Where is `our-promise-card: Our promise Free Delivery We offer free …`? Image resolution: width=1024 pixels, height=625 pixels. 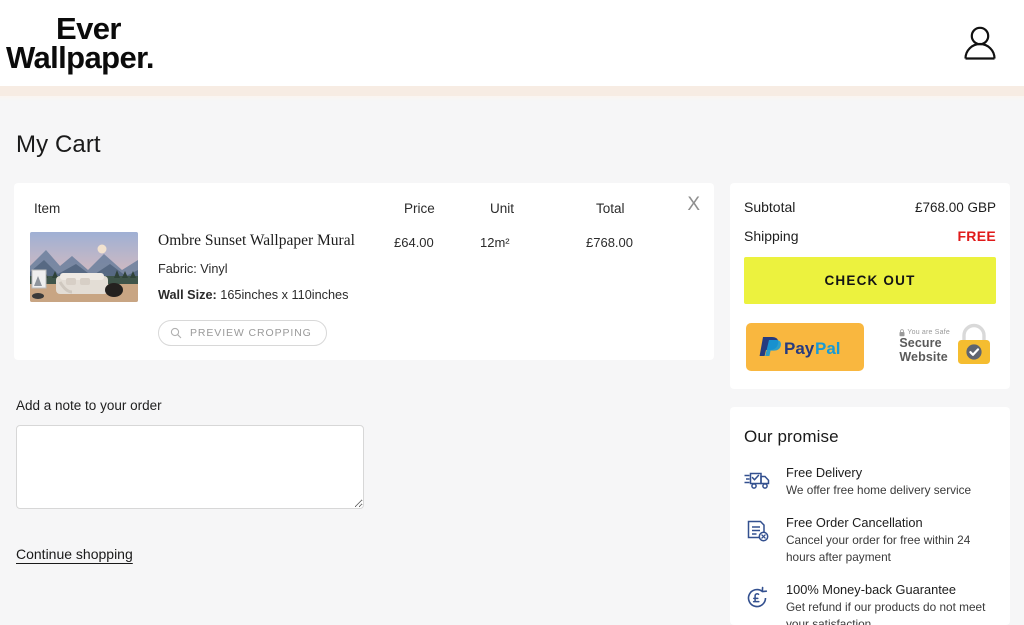
our-promise-card: Our promise Free Delivery We offer free … is located at coordinates (870, 516).